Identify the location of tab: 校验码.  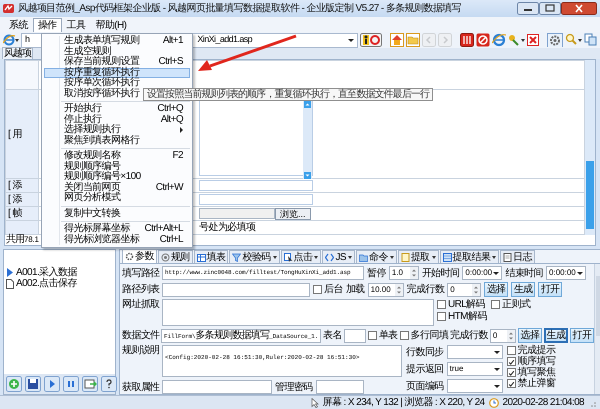
(254, 257).